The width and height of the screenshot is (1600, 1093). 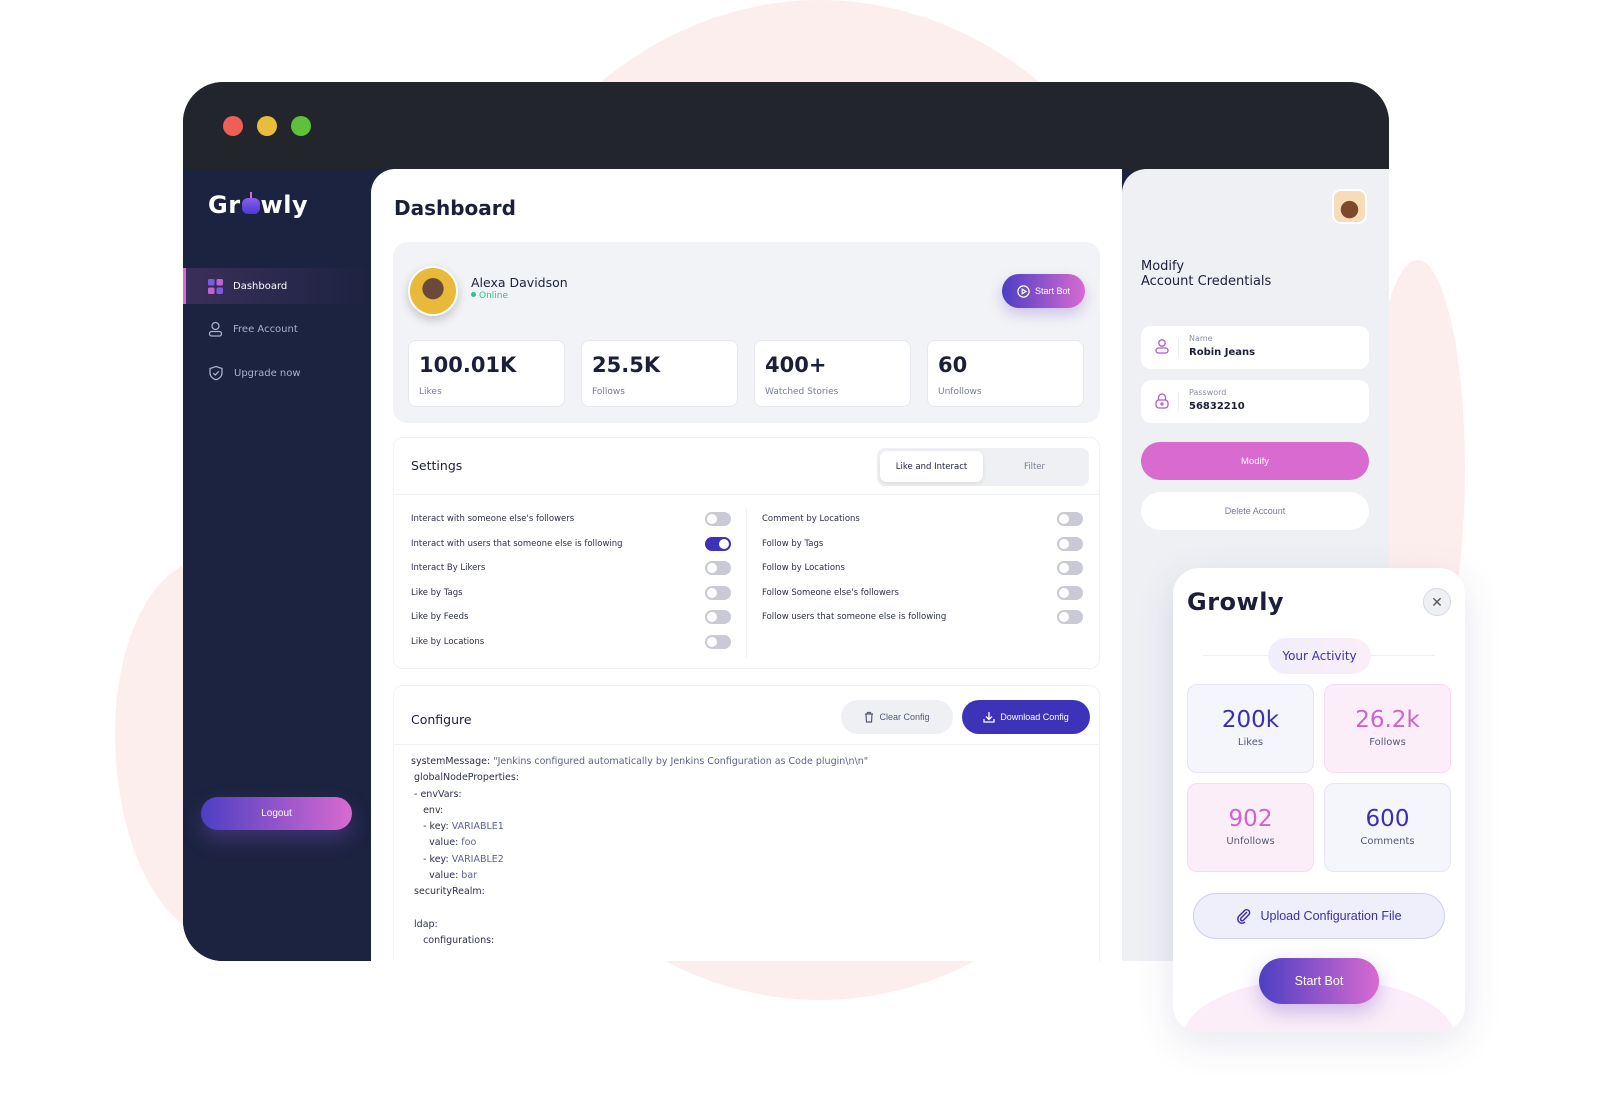 What do you see at coordinates (1319, 916) in the screenshot?
I see `upload-configuration-button: Upload Configuration File` at bounding box center [1319, 916].